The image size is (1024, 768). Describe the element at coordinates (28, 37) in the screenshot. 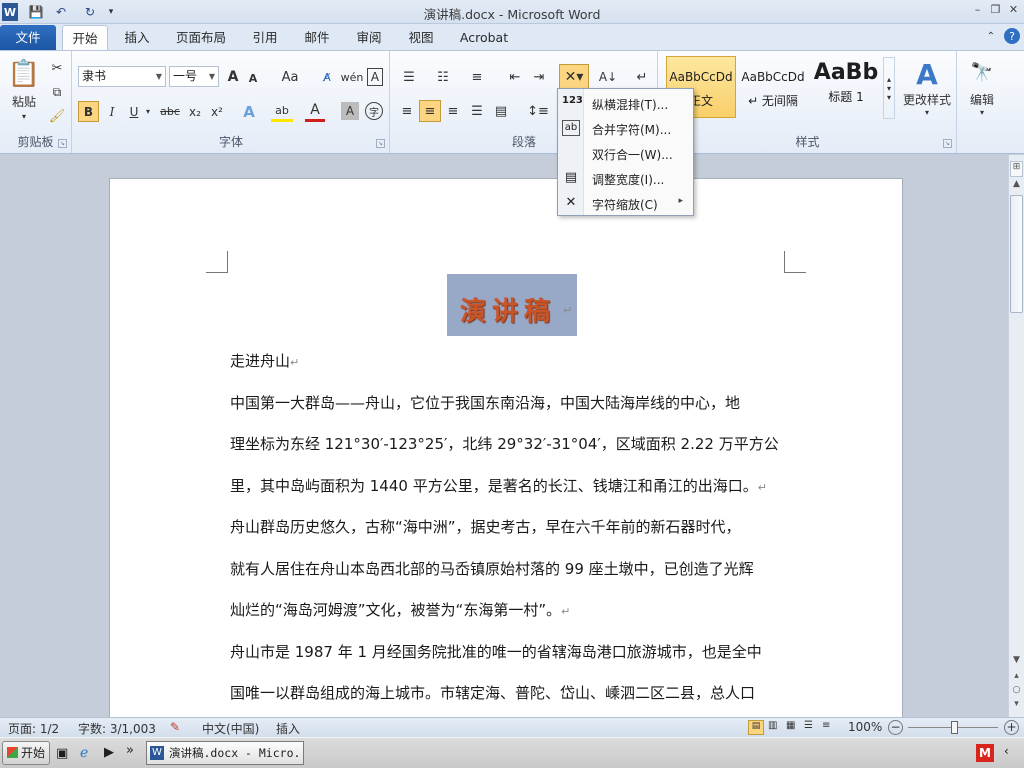

I see `tab-file: 文件` at that location.